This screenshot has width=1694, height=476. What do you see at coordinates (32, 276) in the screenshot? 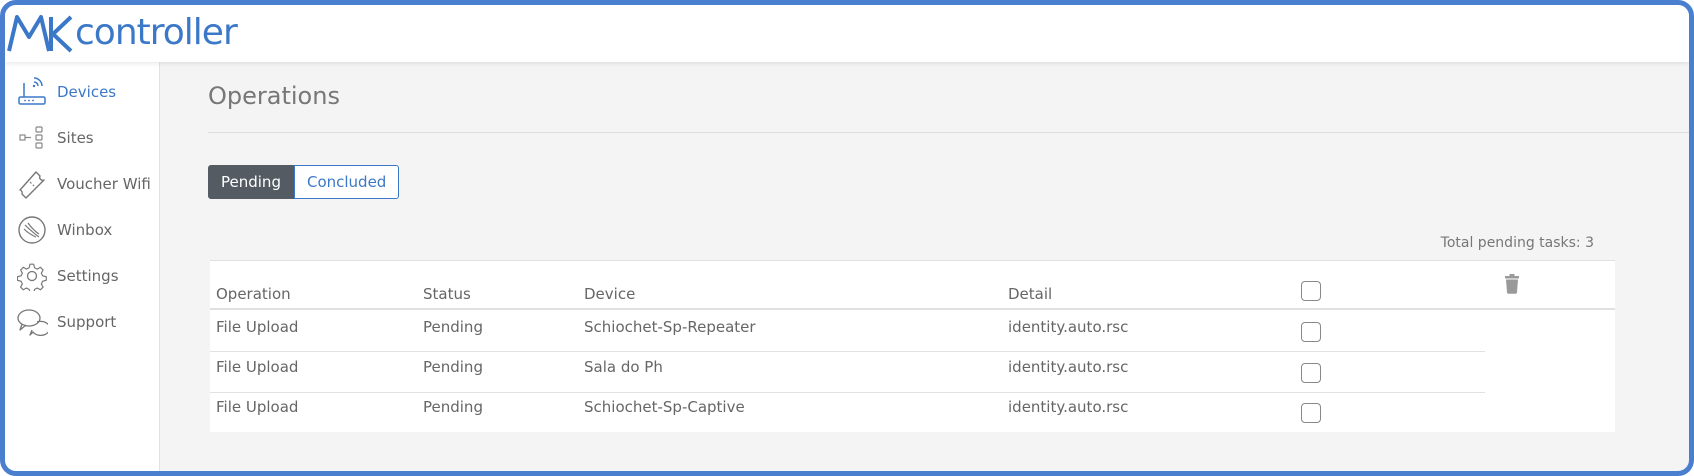
I see `gear-icon` at bounding box center [32, 276].